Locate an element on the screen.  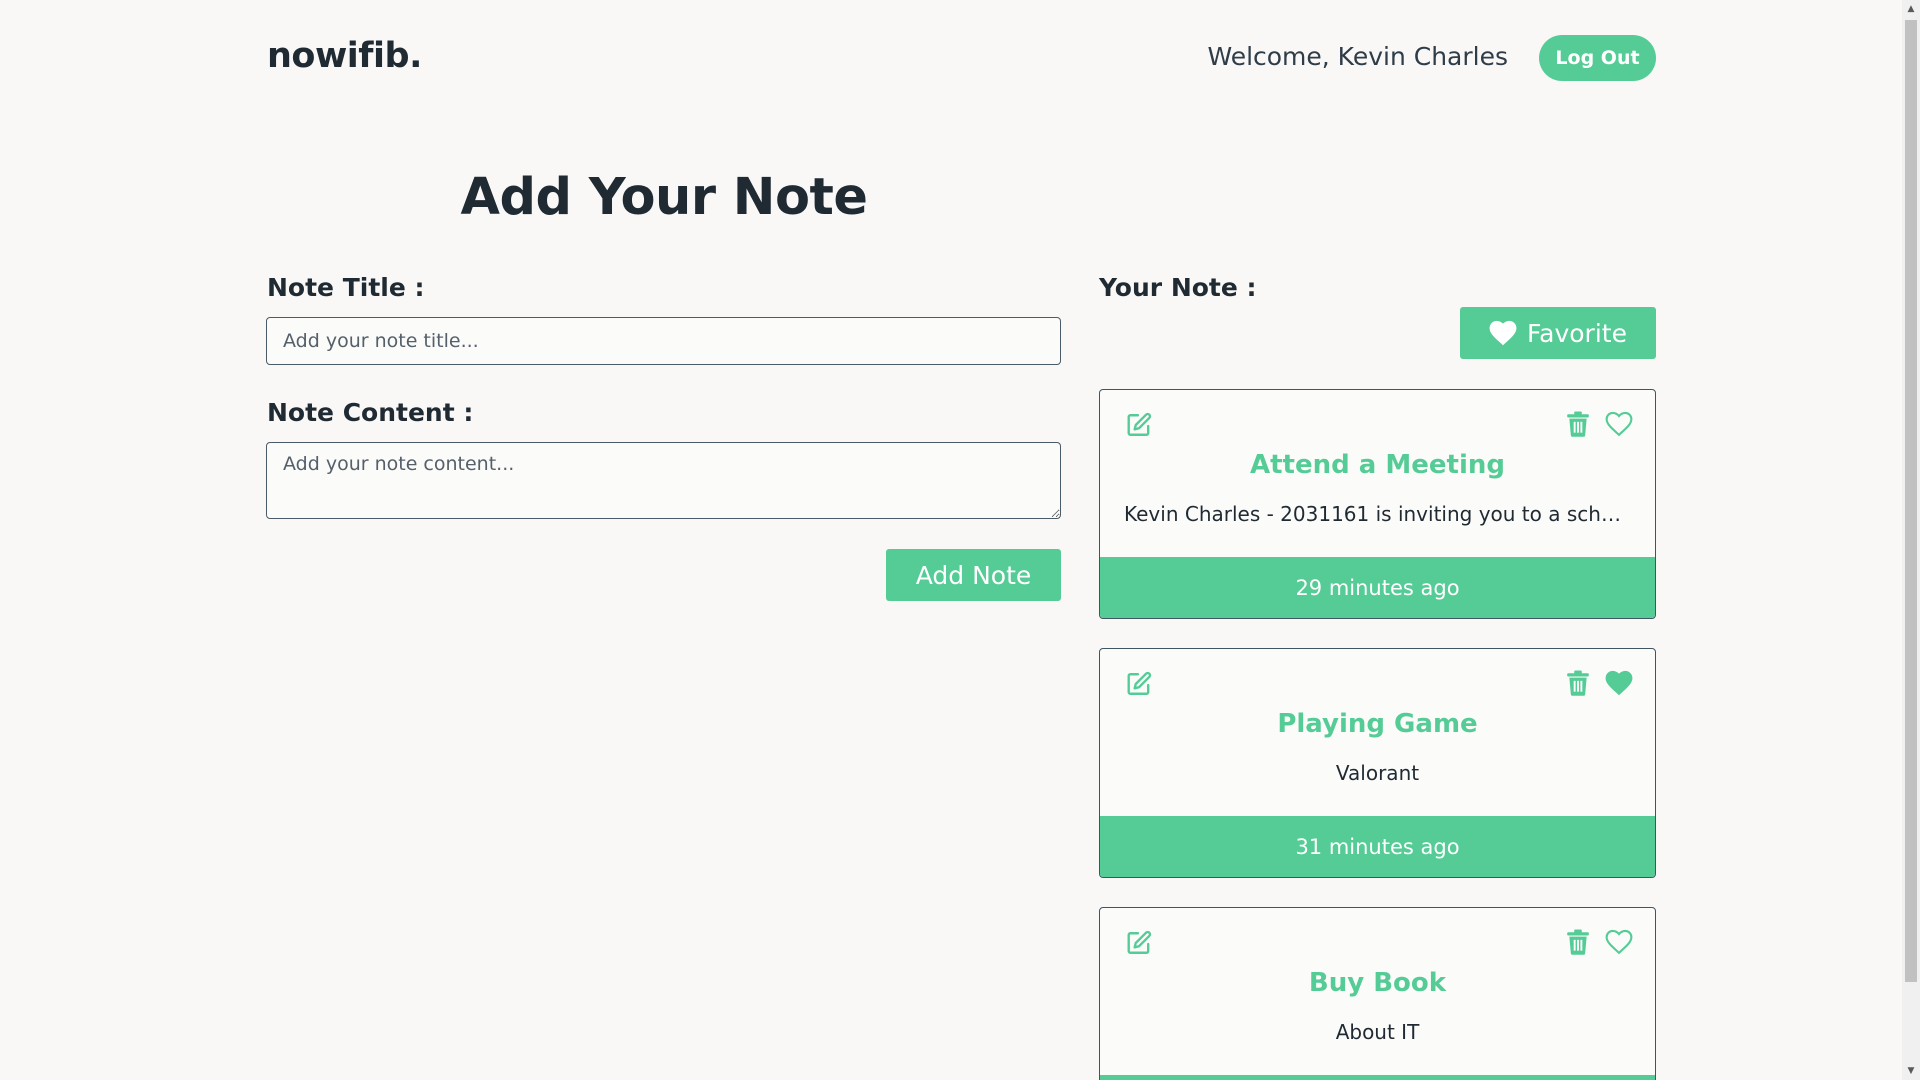
favorite-filter-button: Favorite is located at coordinates (1558, 333).